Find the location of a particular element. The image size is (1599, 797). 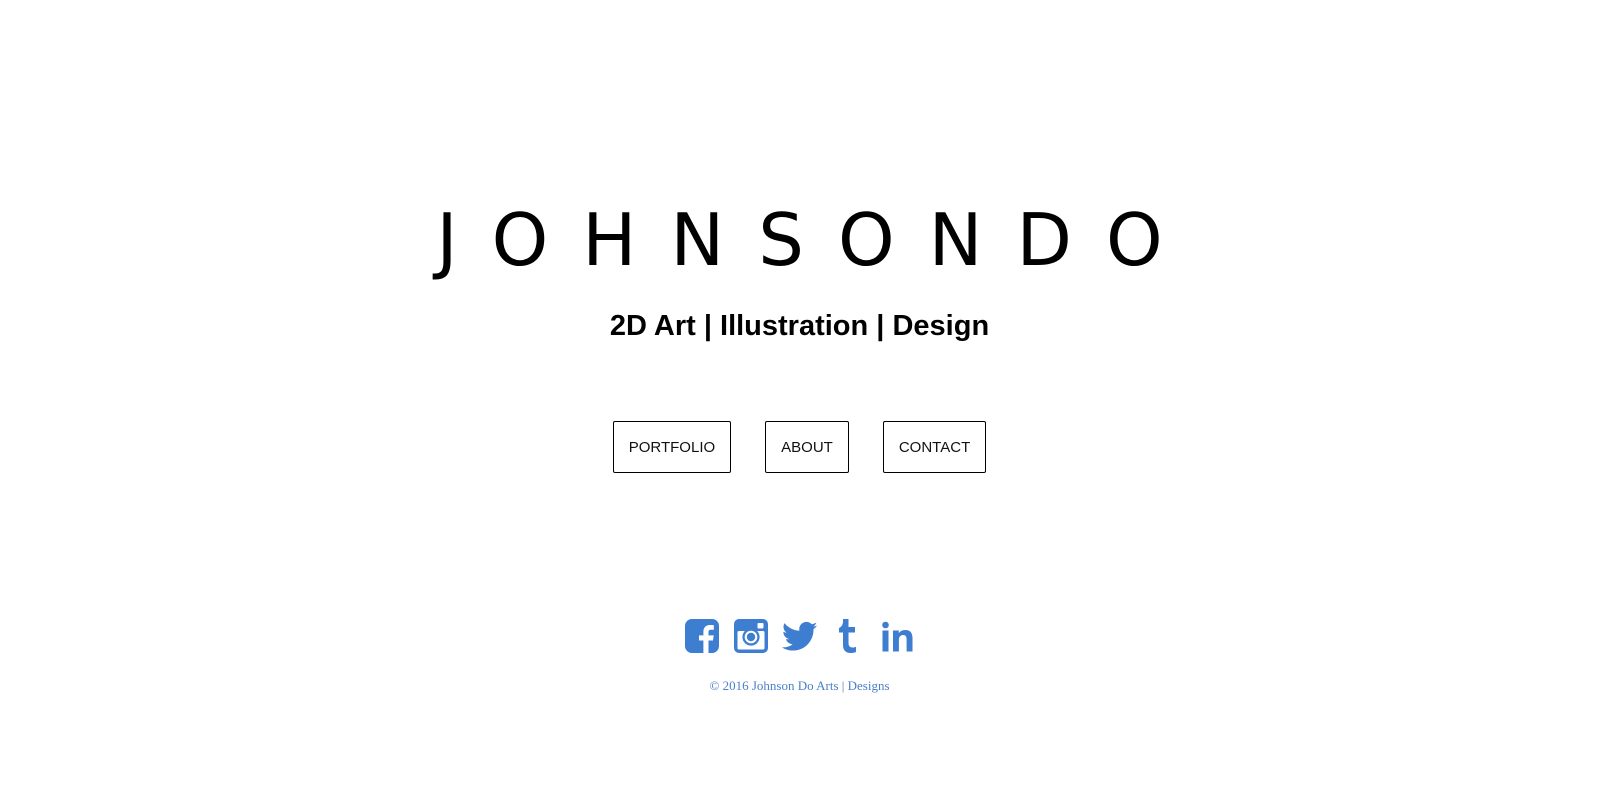

twitter-icon is located at coordinates (799, 636).